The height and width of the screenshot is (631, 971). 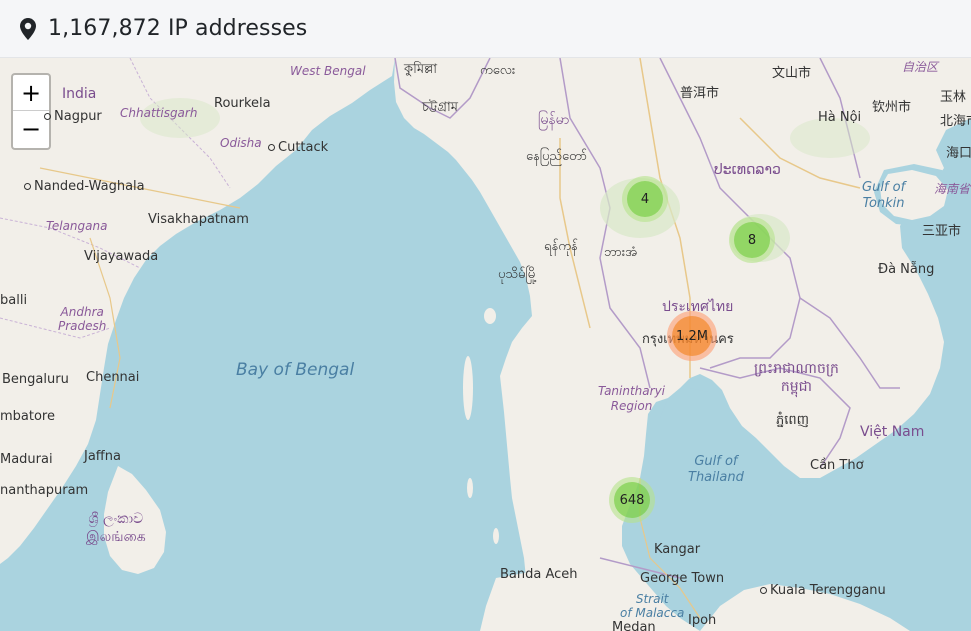 I want to click on cluster-count: 1.2M, so click(x=692, y=336).